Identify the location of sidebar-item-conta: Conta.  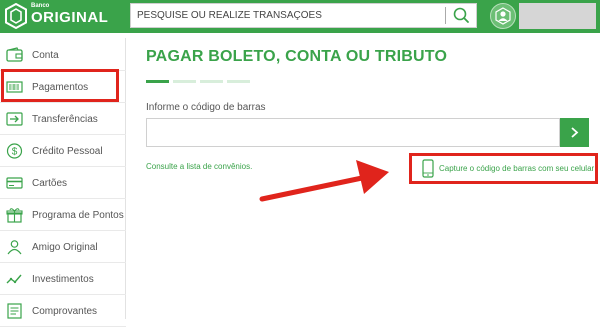
(63, 55).